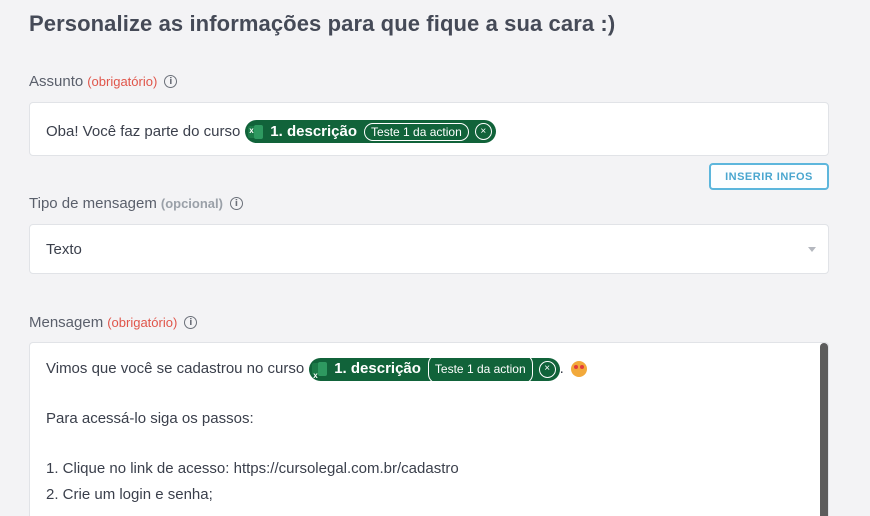 This screenshot has width=870, height=516. I want to click on message-type-select: Texto, so click(429, 249).